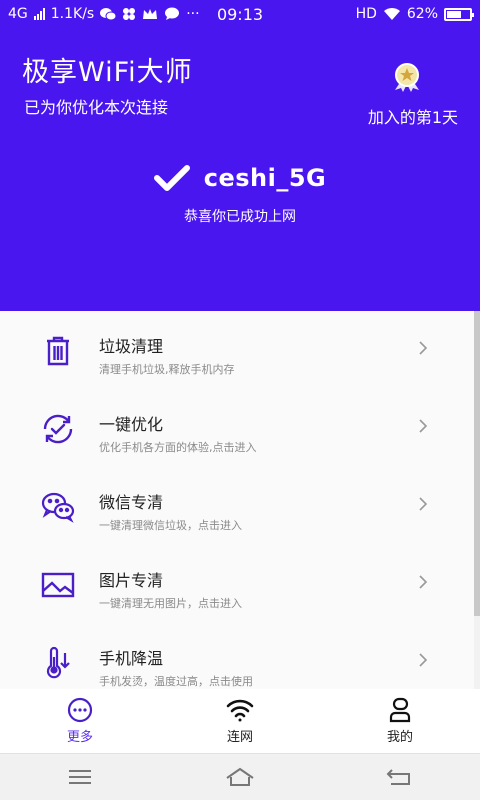 This screenshot has height=800, width=480. I want to click on user-icon, so click(400, 710).